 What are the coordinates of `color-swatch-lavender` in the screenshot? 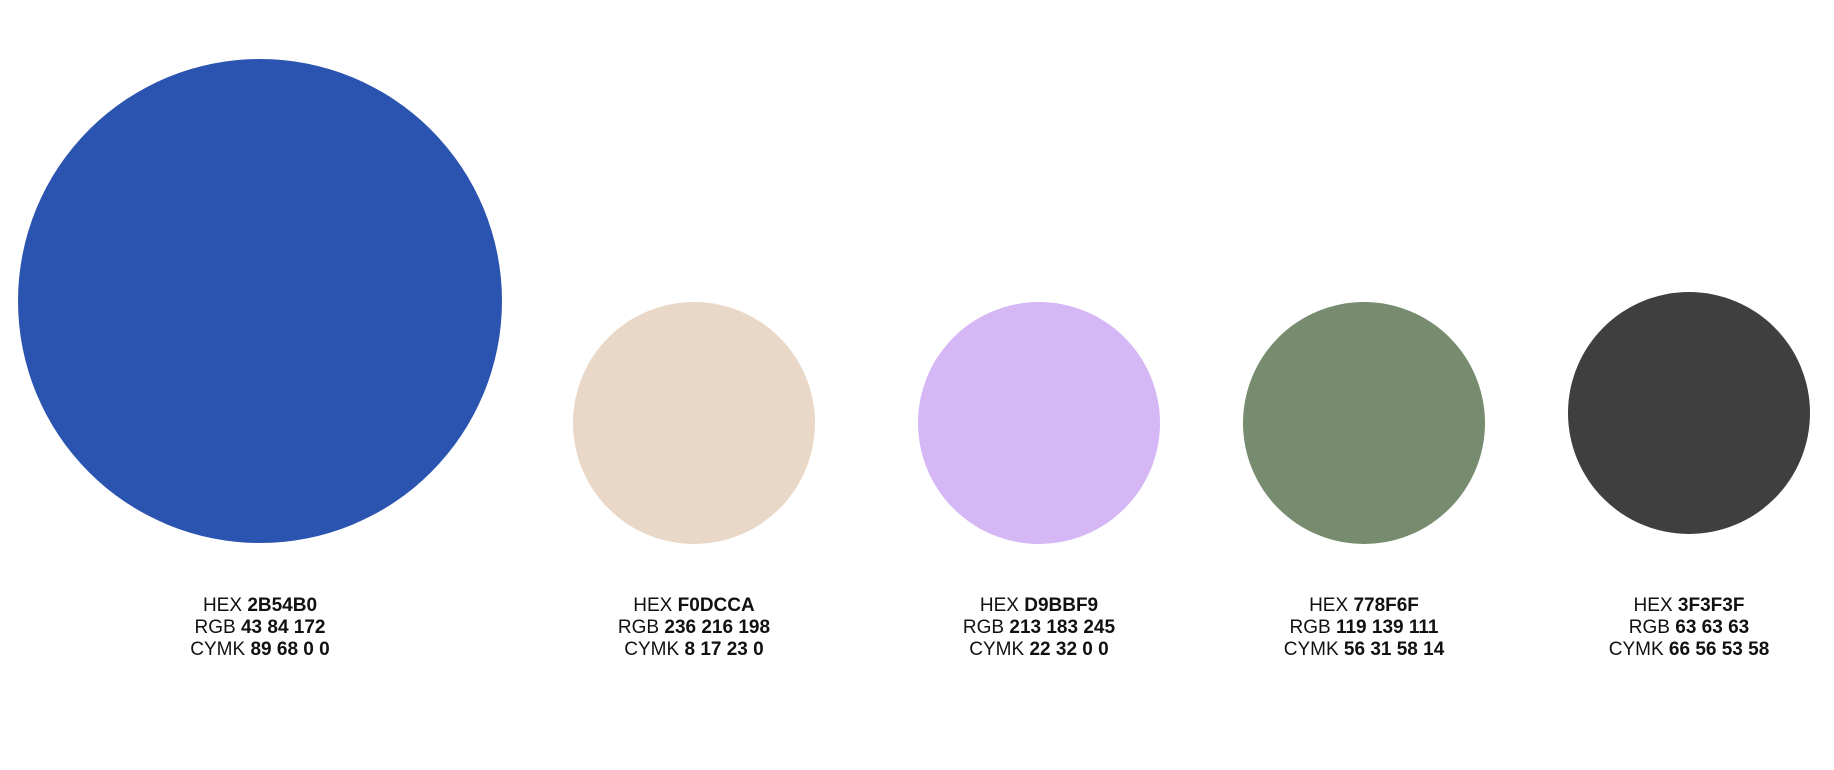 It's located at (1039, 423).